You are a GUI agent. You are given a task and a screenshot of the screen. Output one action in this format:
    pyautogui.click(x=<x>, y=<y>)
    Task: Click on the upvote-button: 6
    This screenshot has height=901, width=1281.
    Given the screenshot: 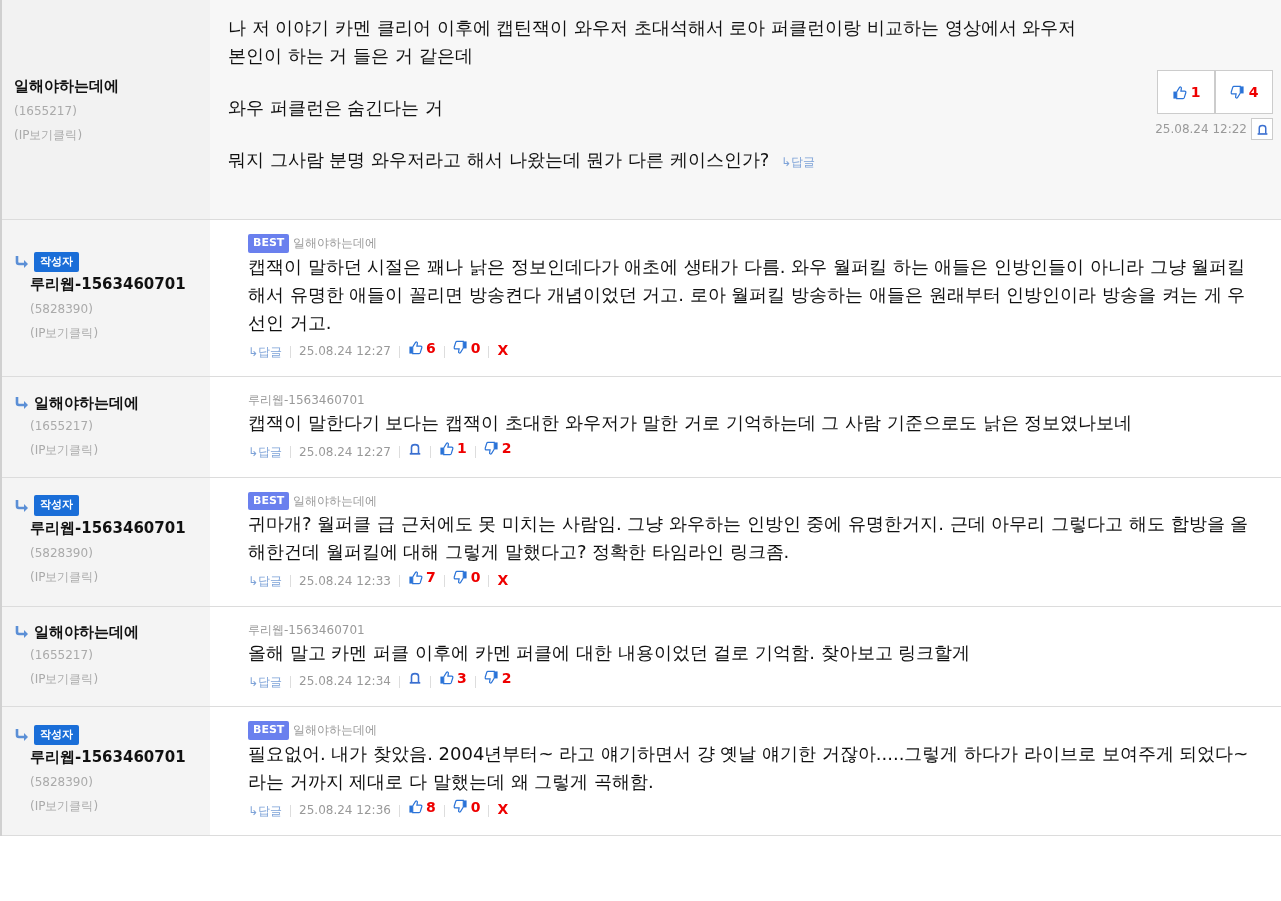 What is the action you would take?
    pyautogui.click(x=421, y=347)
    